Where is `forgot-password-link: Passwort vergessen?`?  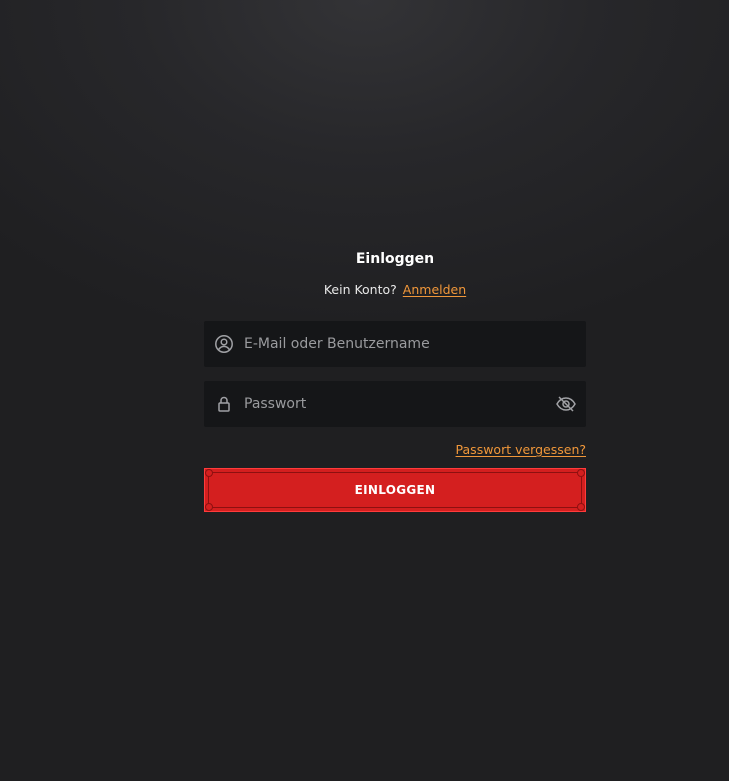
forgot-password-link: Passwort vergessen? is located at coordinates (521, 449).